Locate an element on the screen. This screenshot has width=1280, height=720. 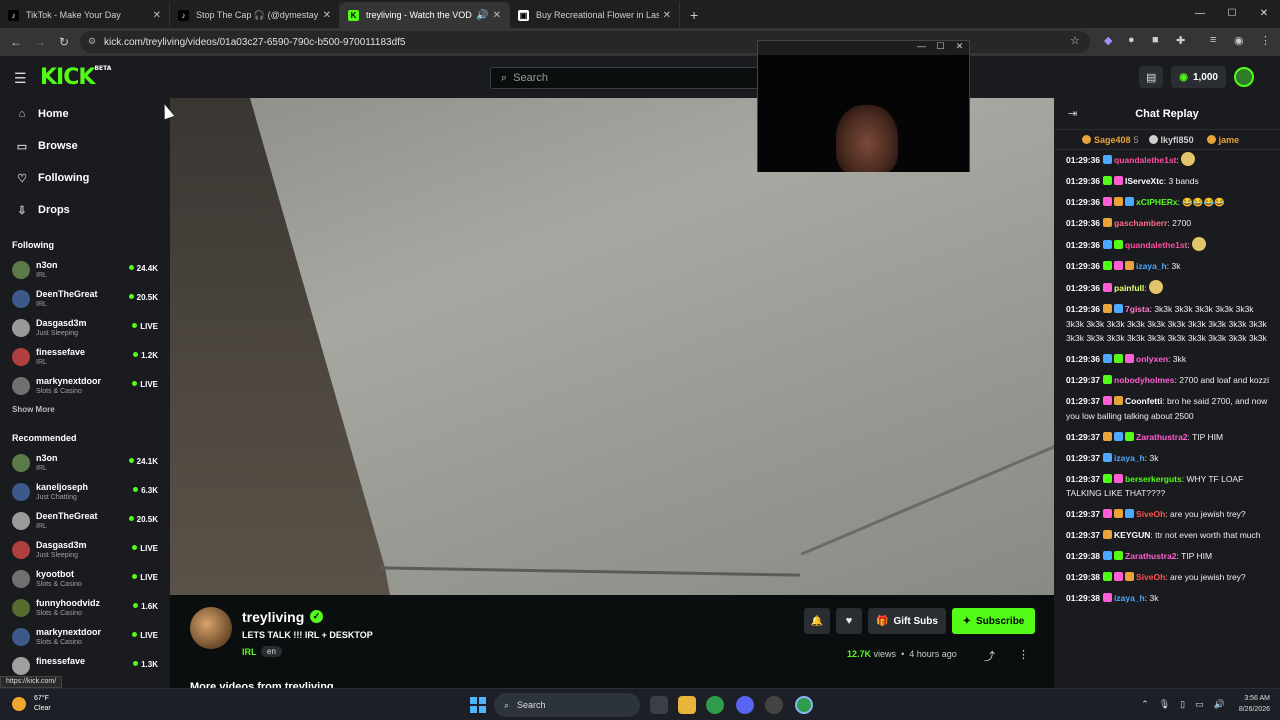
chat-username: xCIPHERx is located at coordinates (1157, 202).